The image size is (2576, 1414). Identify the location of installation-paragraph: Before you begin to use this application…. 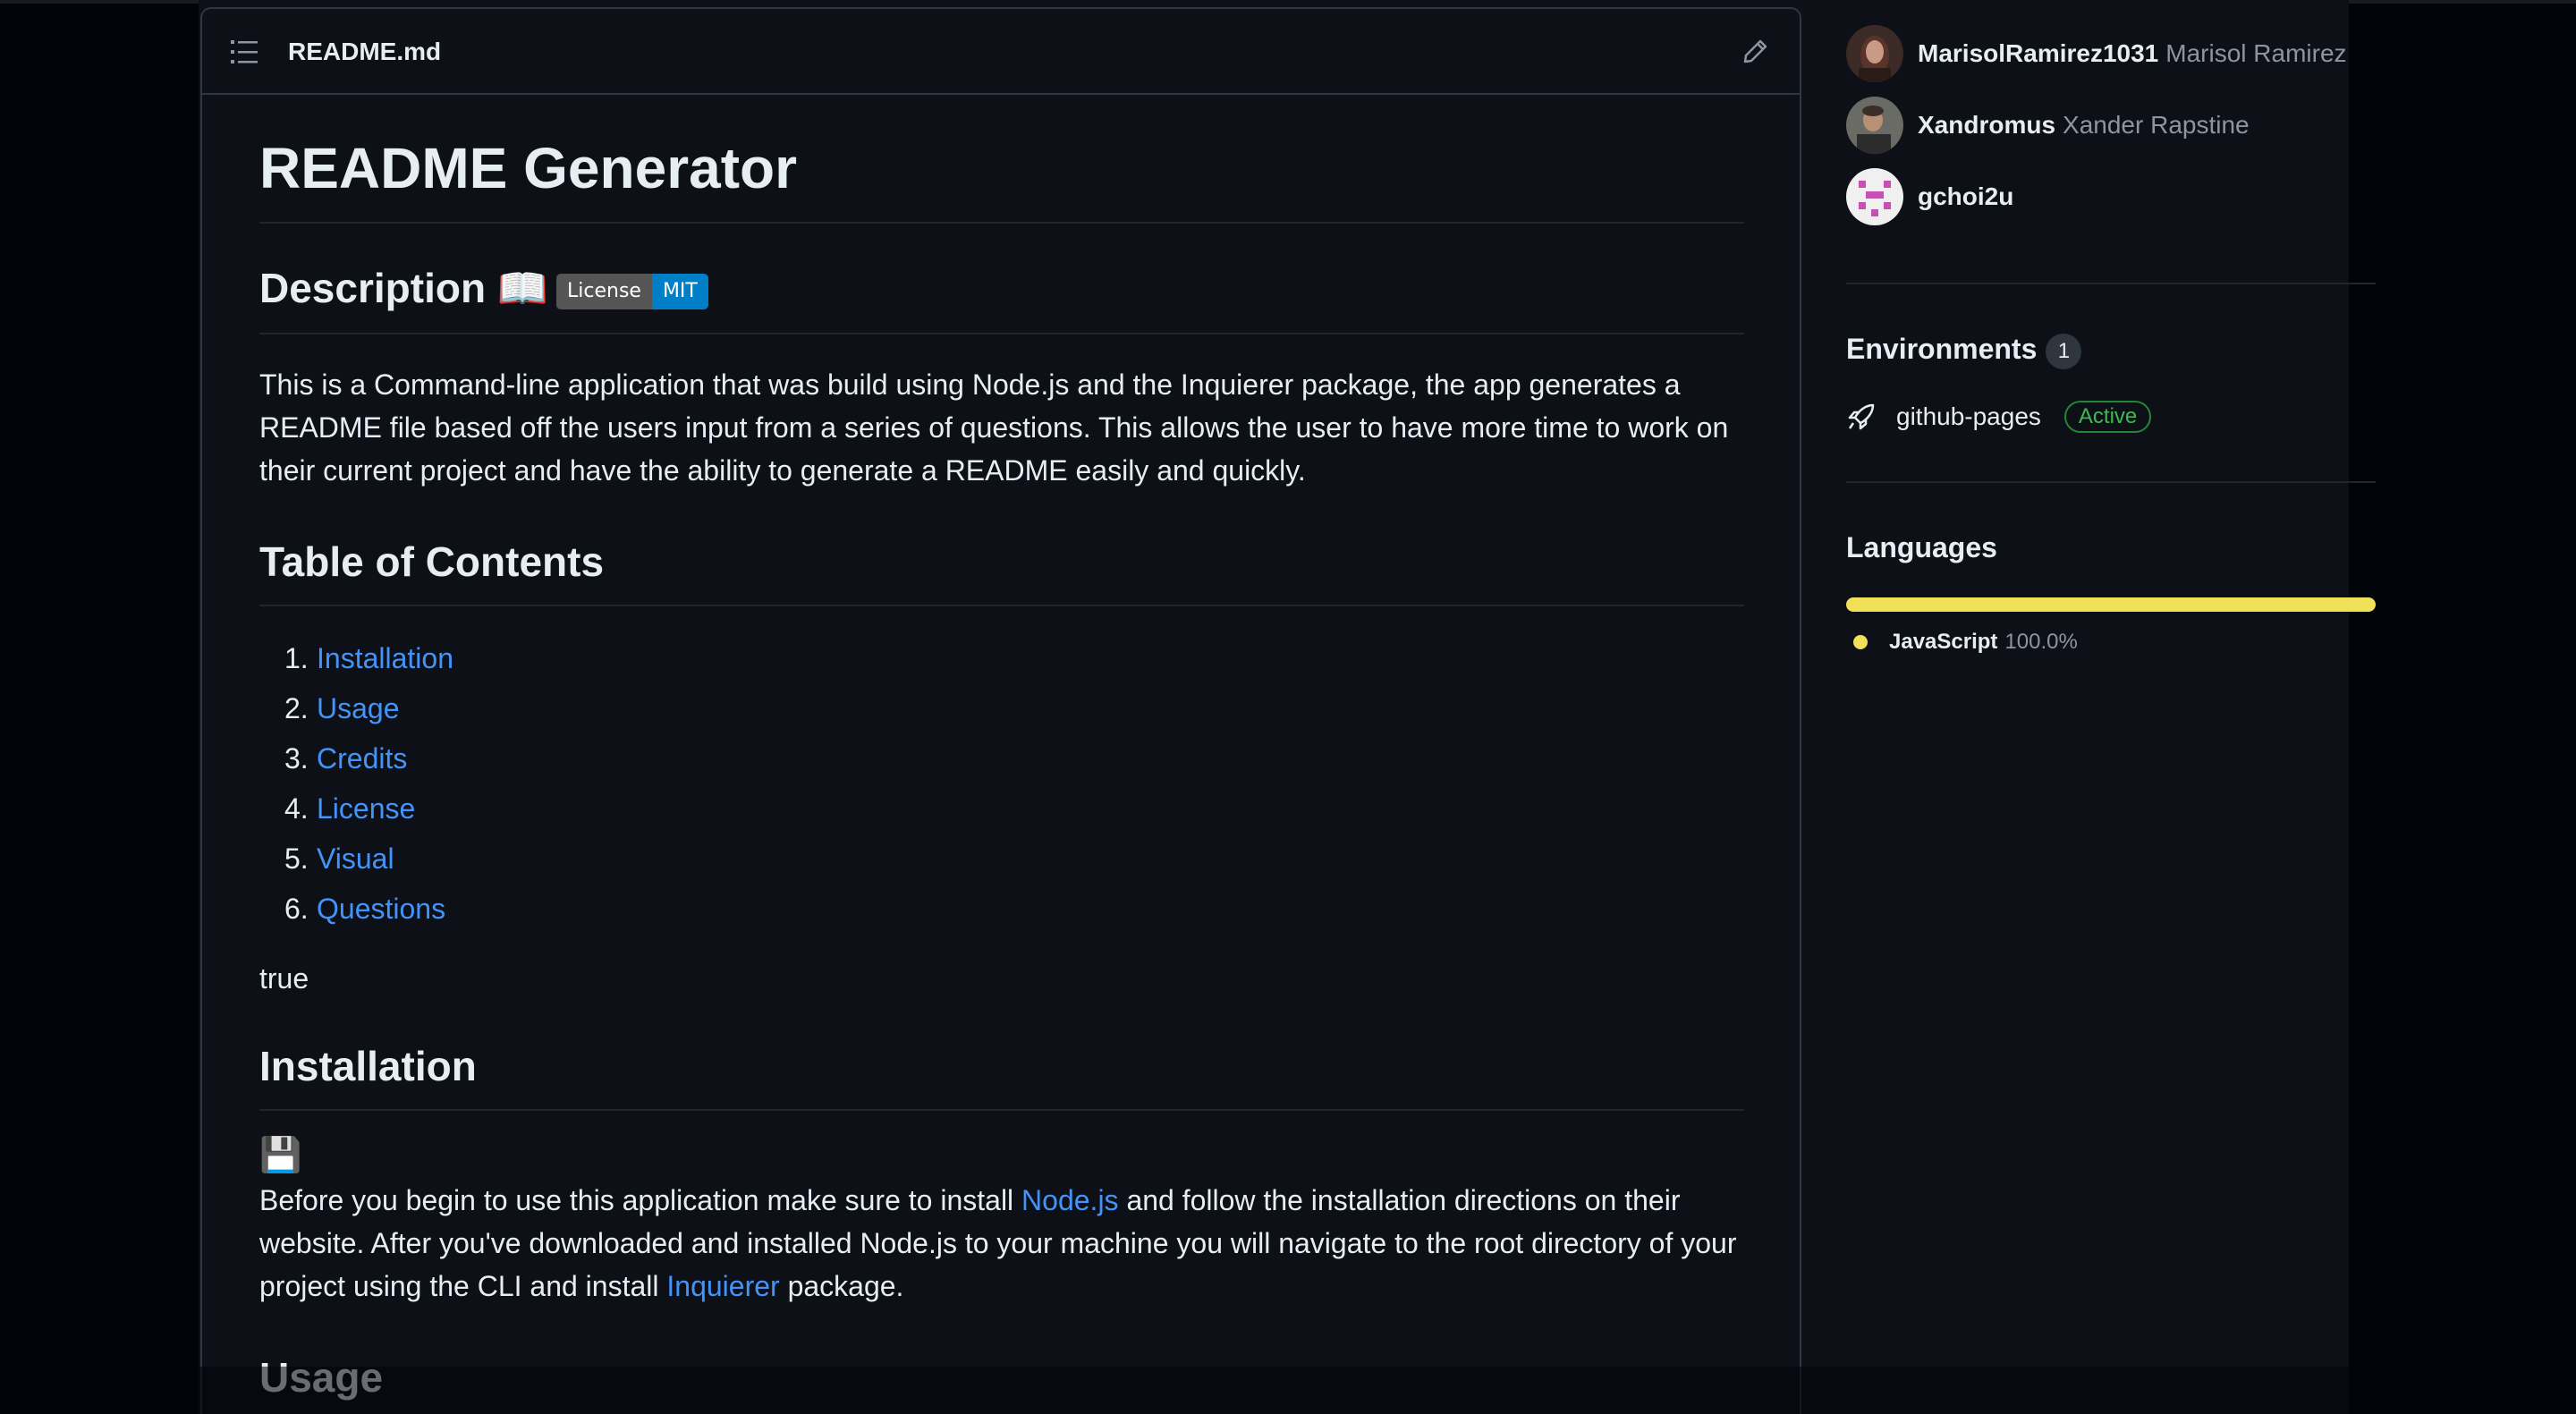
(1001, 1243).